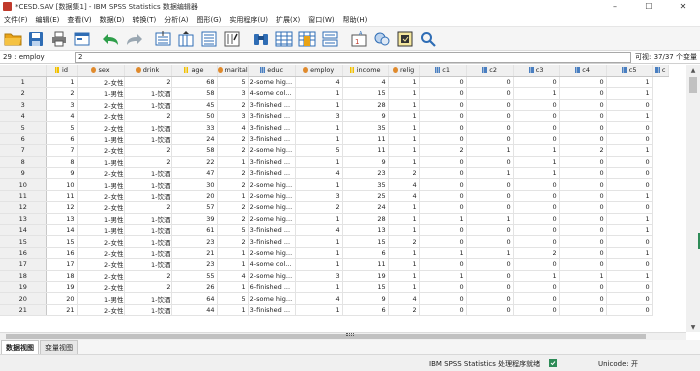  What do you see at coordinates (233, 71) in the screenshot?
I see `column-header-marital: marital` at bounding box center [233, 71].